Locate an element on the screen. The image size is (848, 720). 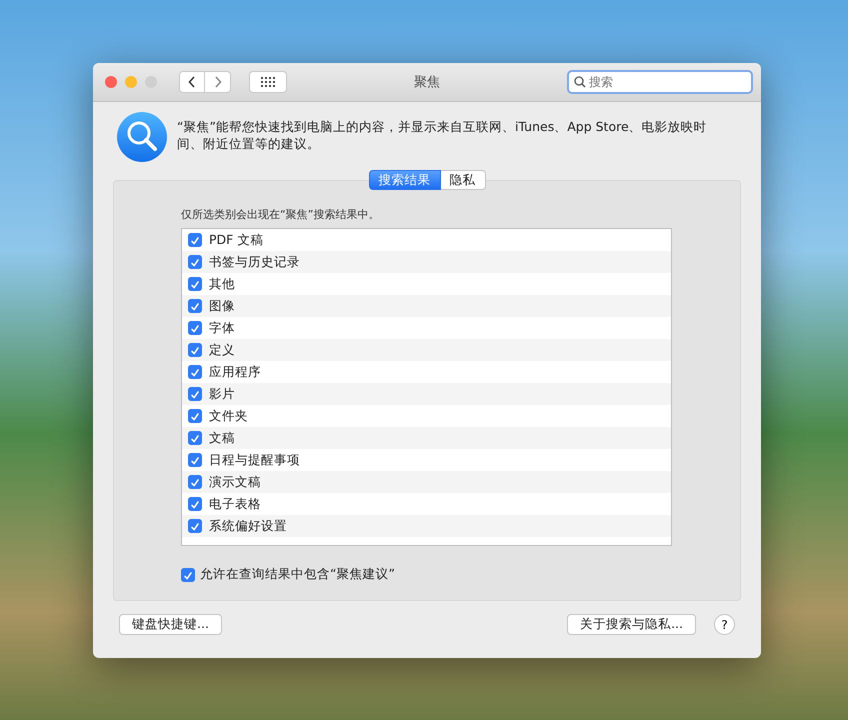
window-title: 聚焦 is located at coordinates (427, 82).